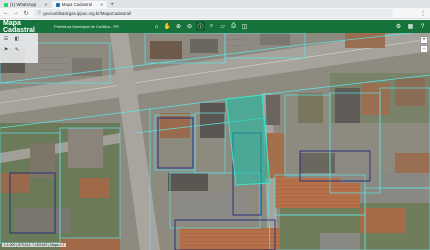 This screenshot has width=430, height=250. I want to click on site-info-icon: ⓘ, so click(39, 13).